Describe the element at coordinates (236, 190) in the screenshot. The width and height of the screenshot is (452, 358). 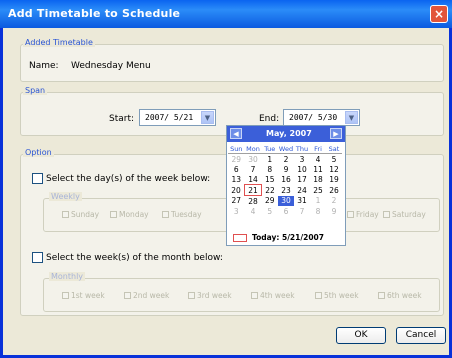
I see `calendar-day: 20` at that location.